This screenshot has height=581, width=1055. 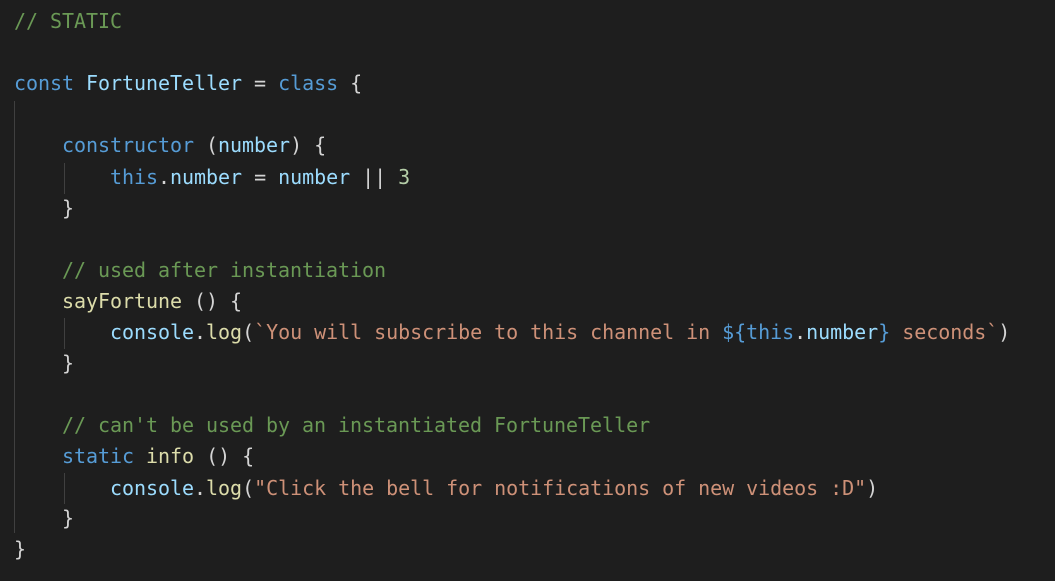 I want to click on variable-number: number, so click(x=314, y=177).